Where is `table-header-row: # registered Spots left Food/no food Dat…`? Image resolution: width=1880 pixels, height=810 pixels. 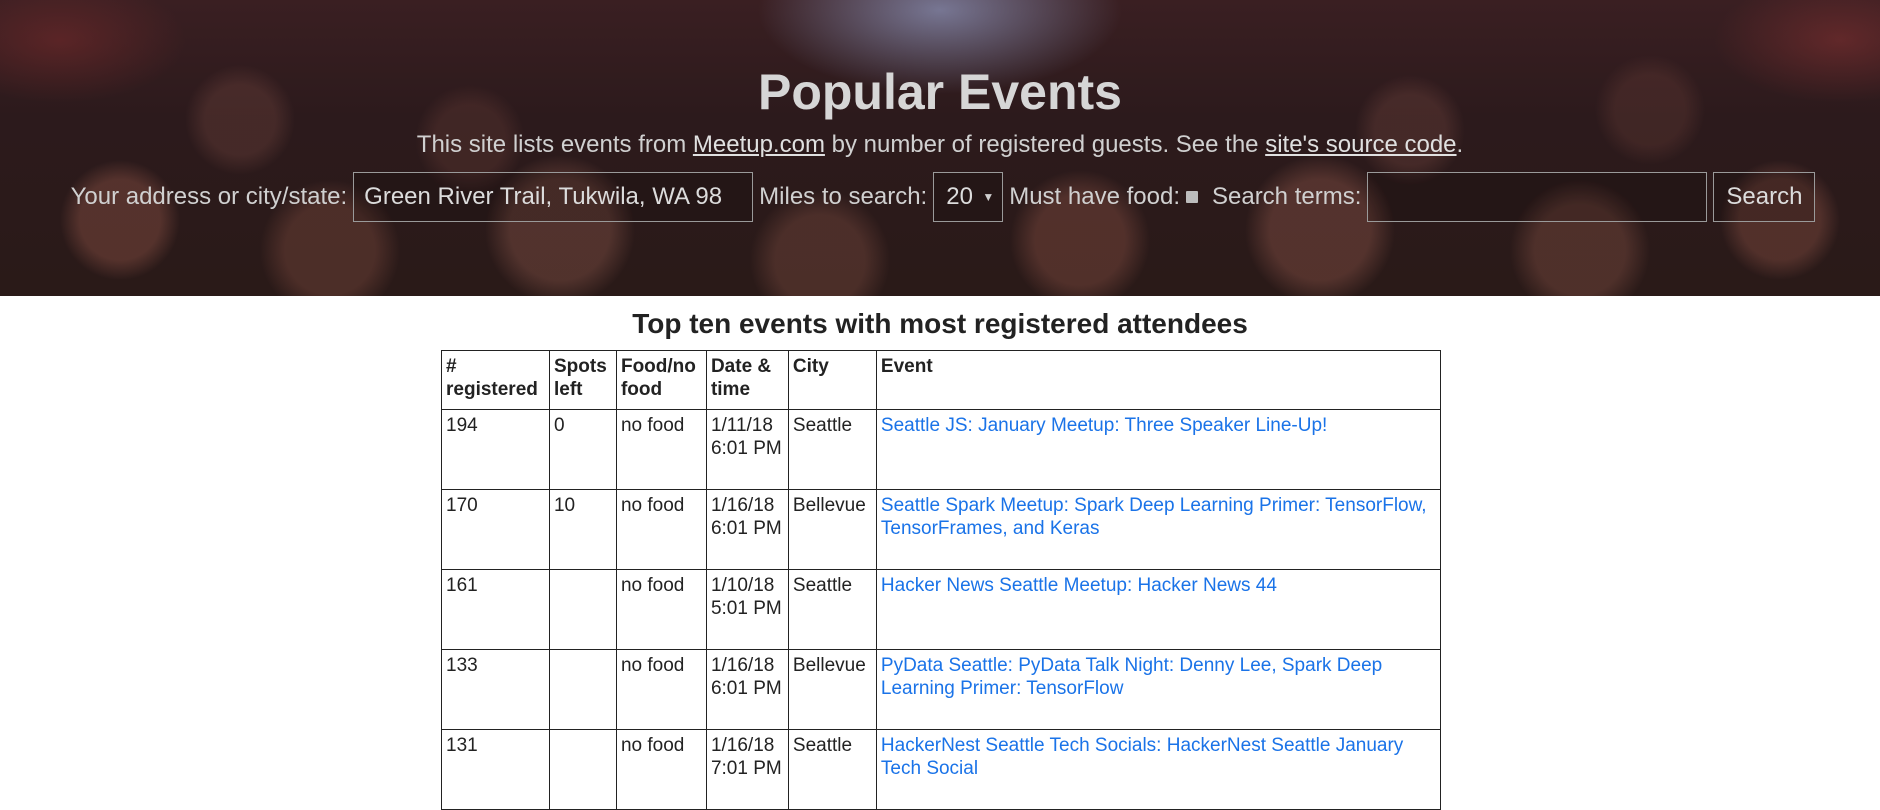
table-header-row: # registered Spots left Food/no food Dat… is located at coordinates (941, 380).